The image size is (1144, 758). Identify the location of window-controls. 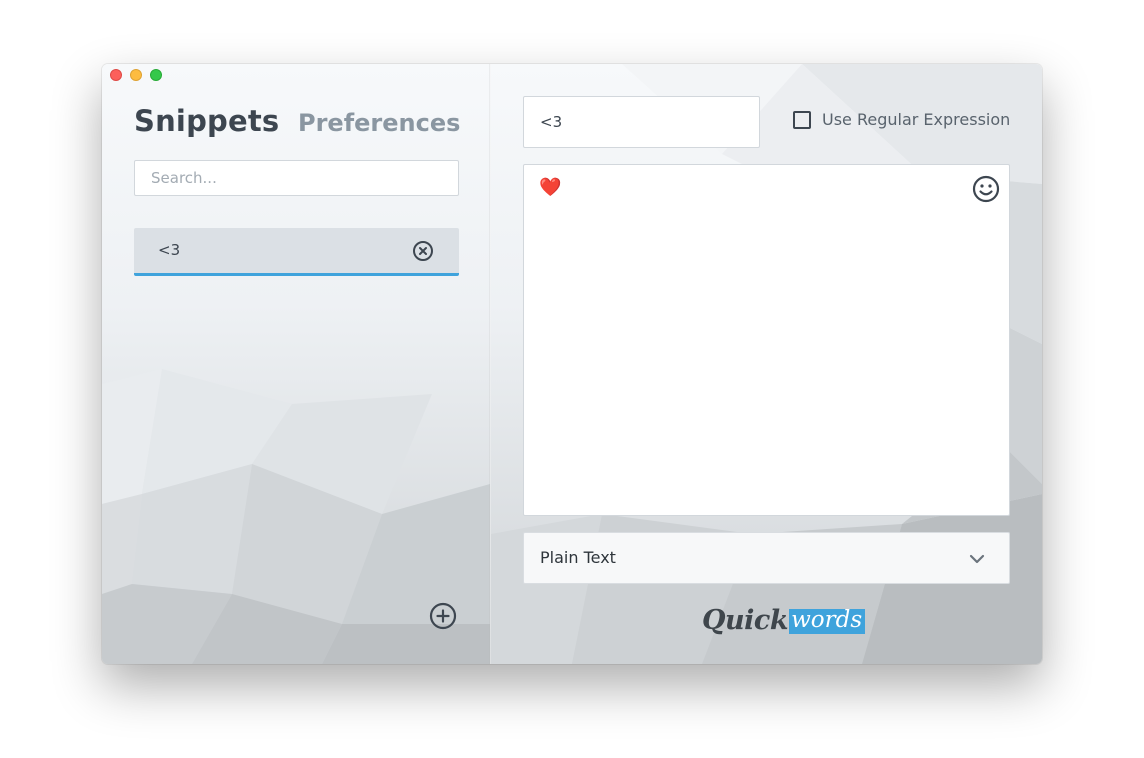
(136, 75).